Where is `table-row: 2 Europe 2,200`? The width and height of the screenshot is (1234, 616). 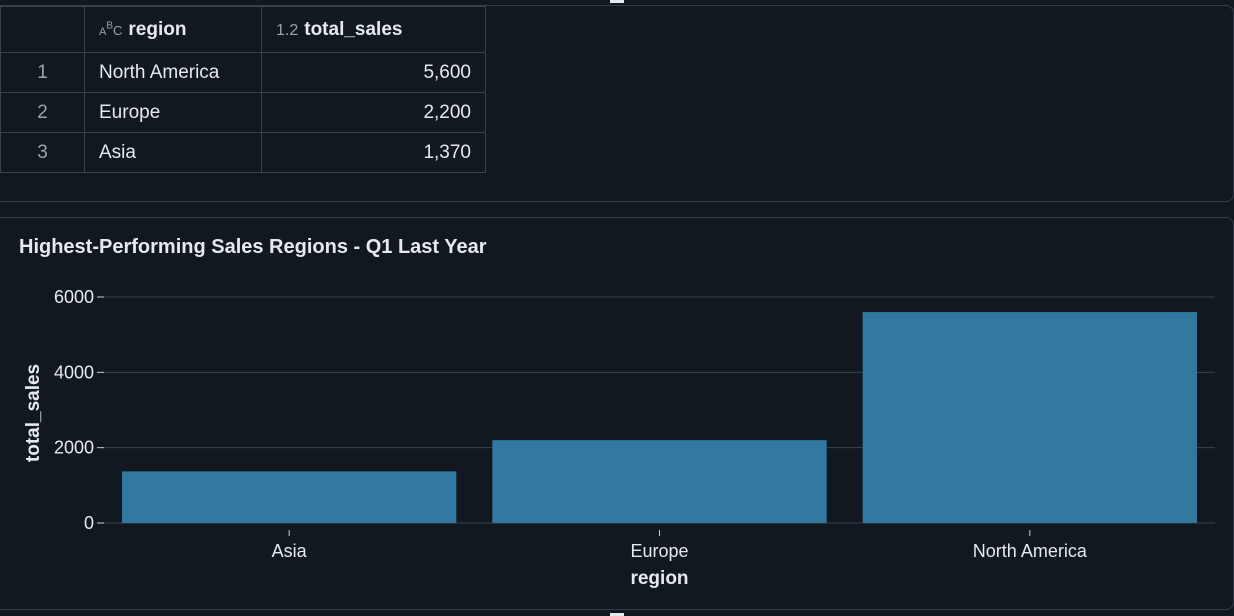
table-row: 2 Europe 2,200 is located at coordinates (243, 112).